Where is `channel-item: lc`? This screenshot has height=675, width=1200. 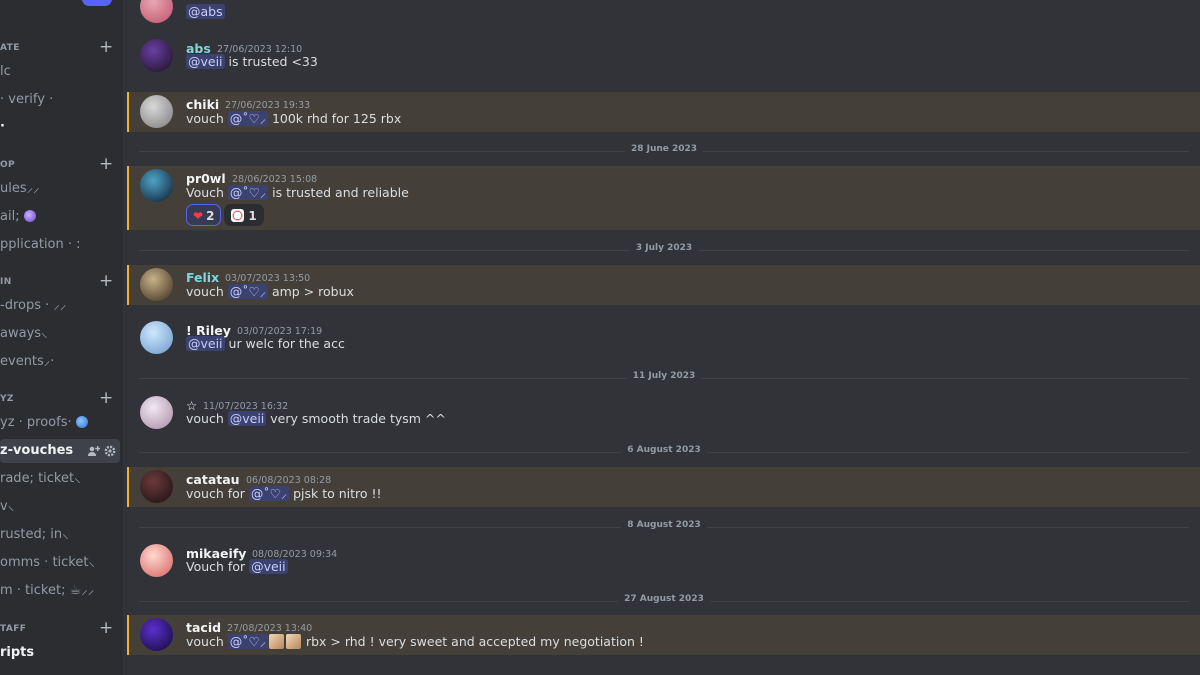 channel-item: lc is located at coordinates (60, 72).